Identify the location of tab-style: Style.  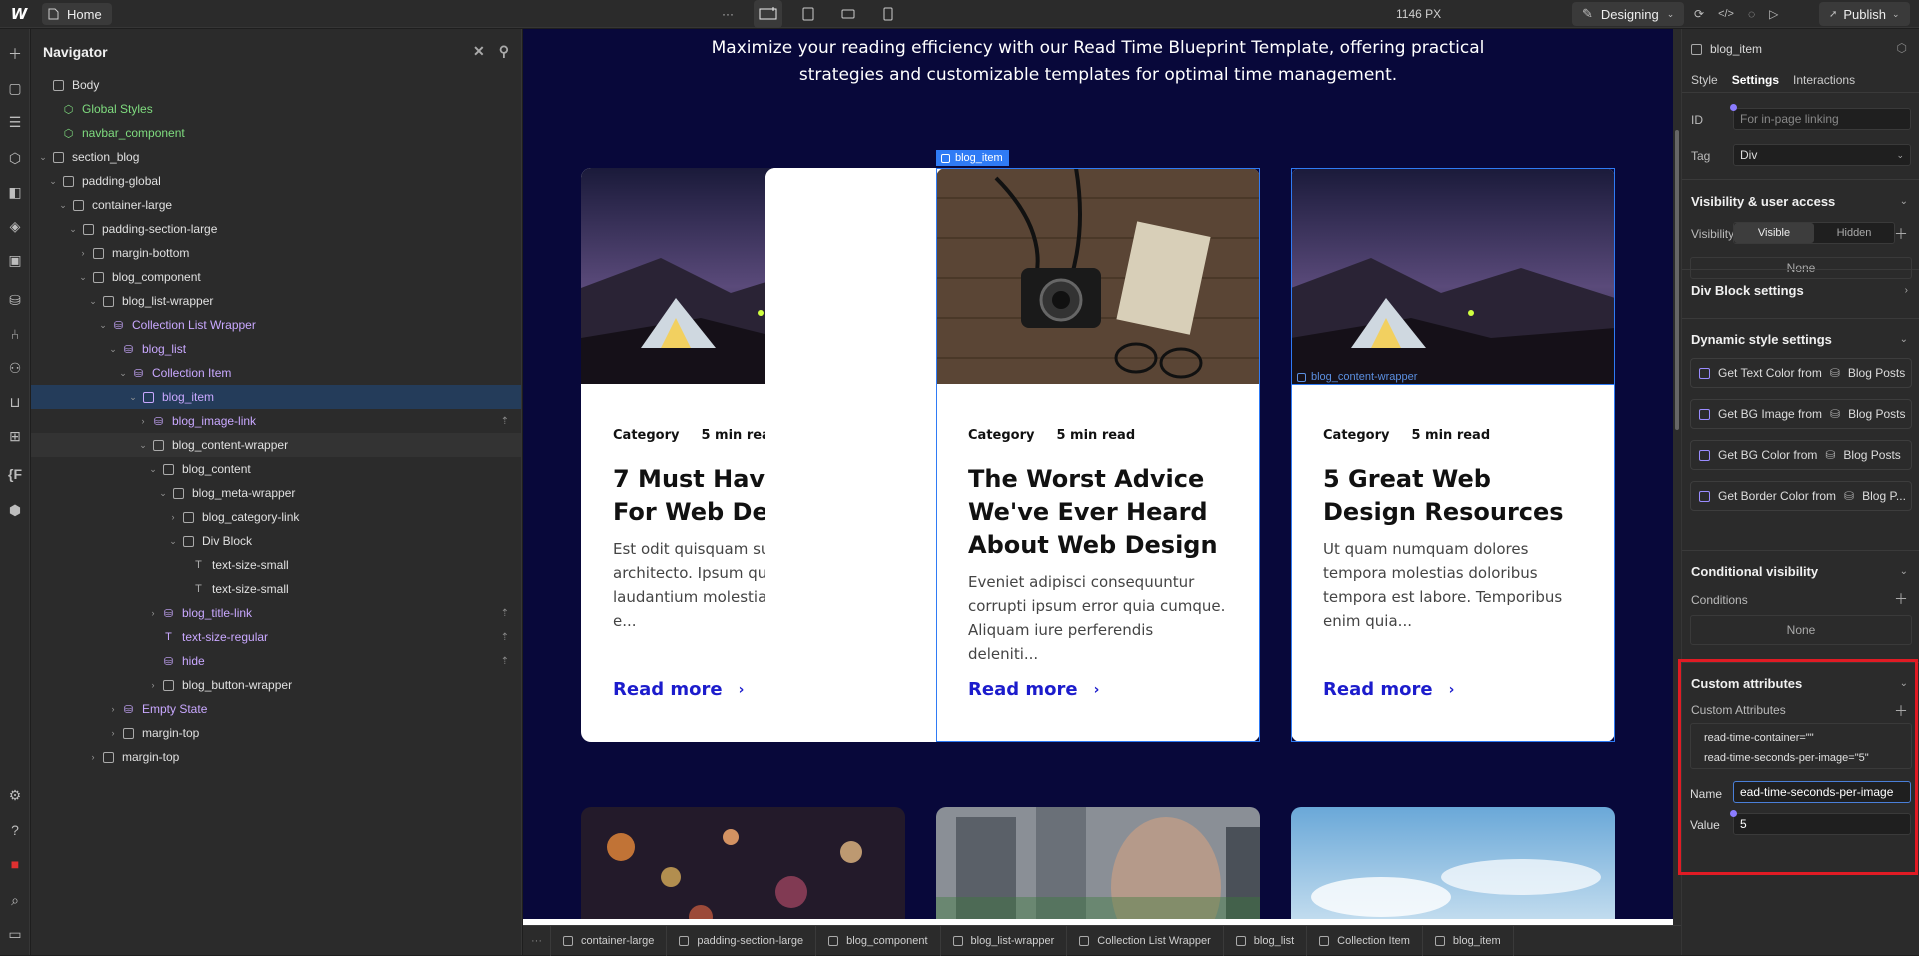
(1704, 80).